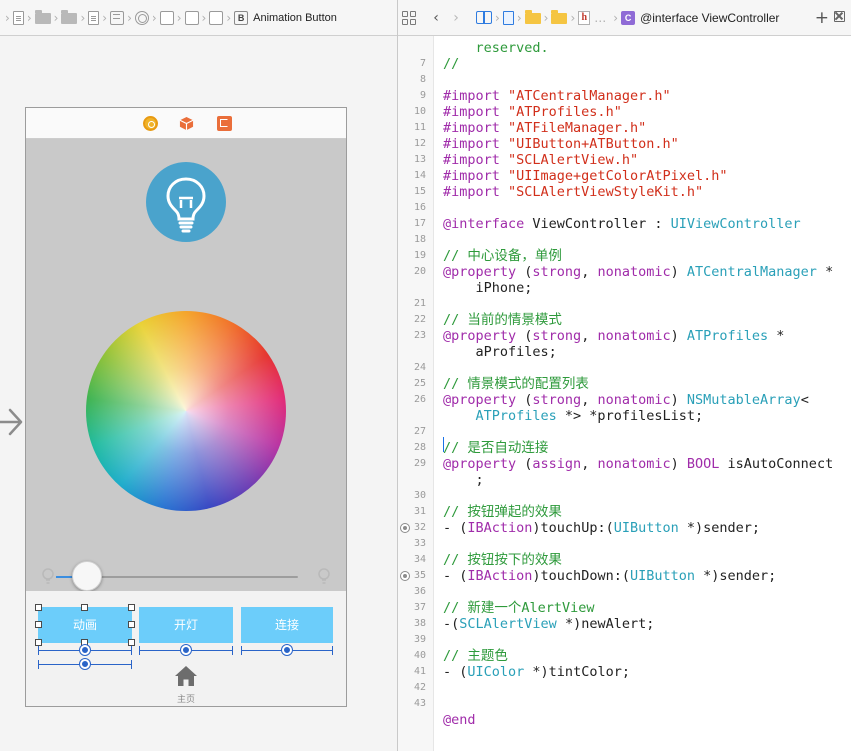 The width and height of the screenshot is (851, 751). What do you see at coordinates (131, 650) in the screenshot?
I see `constraint-tick` at bounding box center [131, 650].